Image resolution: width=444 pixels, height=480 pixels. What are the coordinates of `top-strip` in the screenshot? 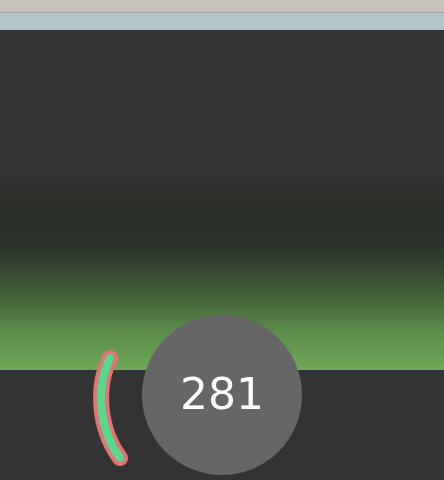 It's located at (222, 6).